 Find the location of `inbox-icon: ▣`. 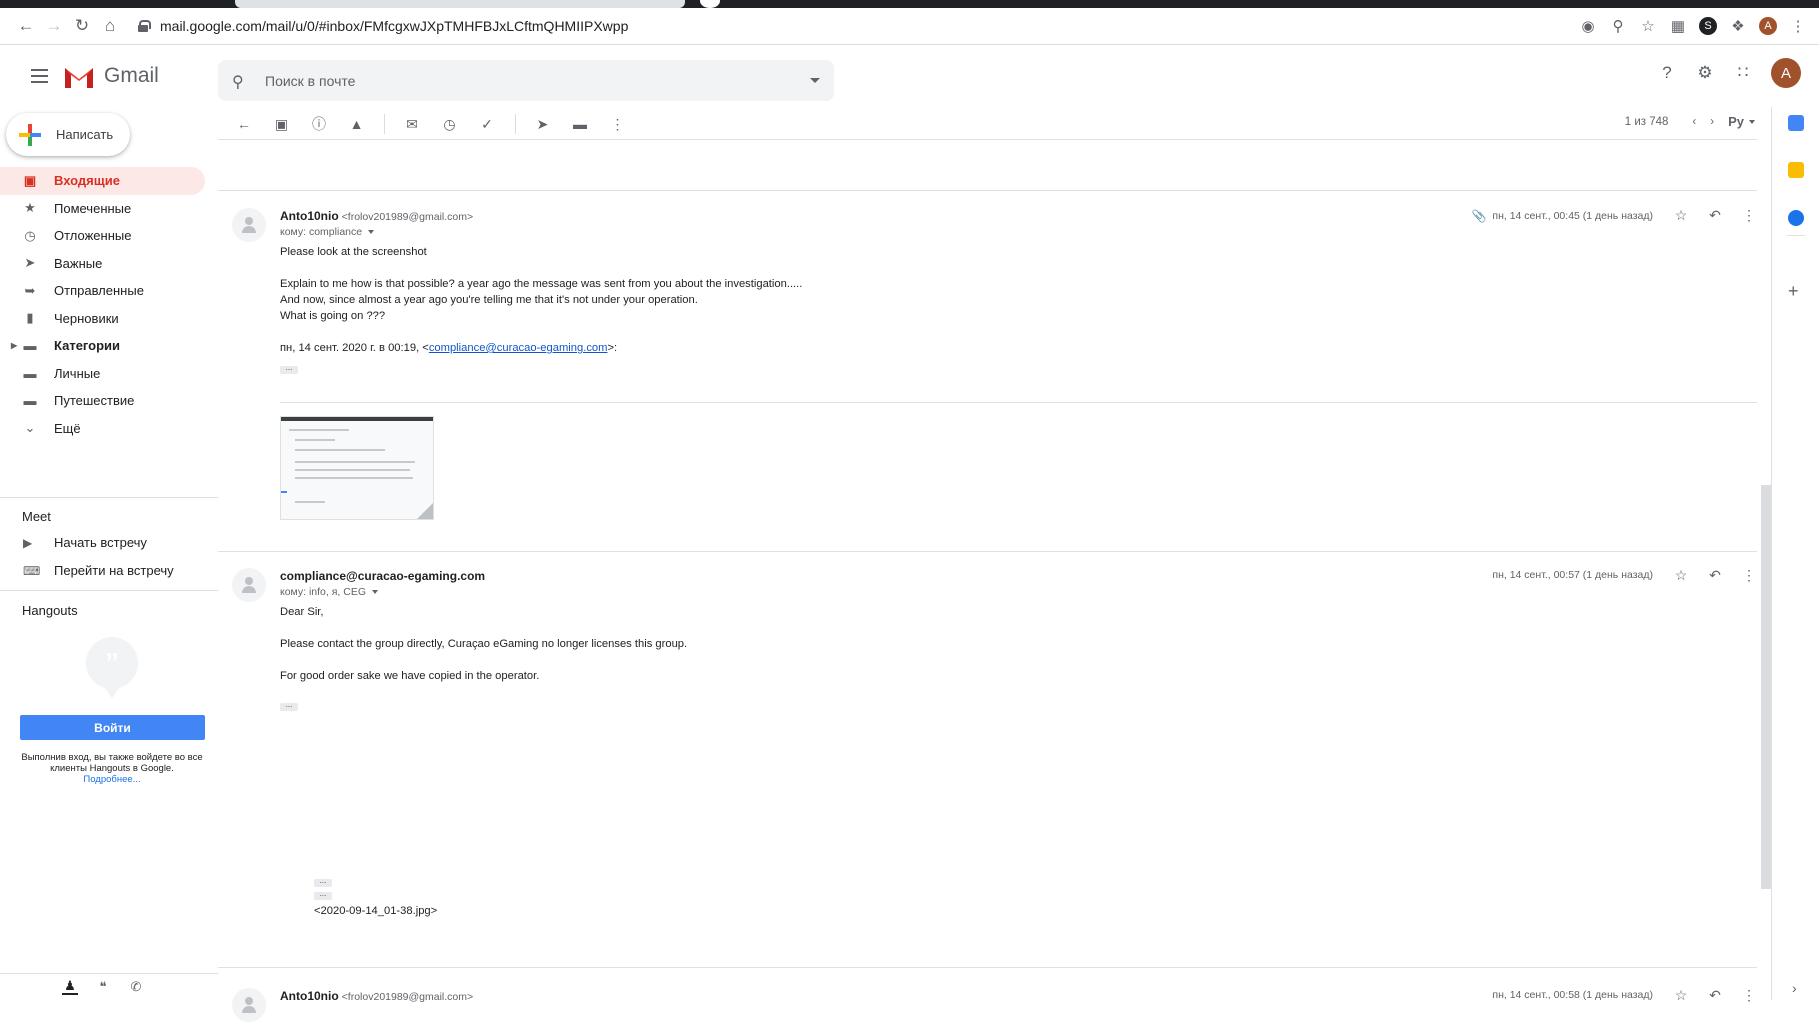

inbox-icon: ▣ is located at coordinates (30, 181).